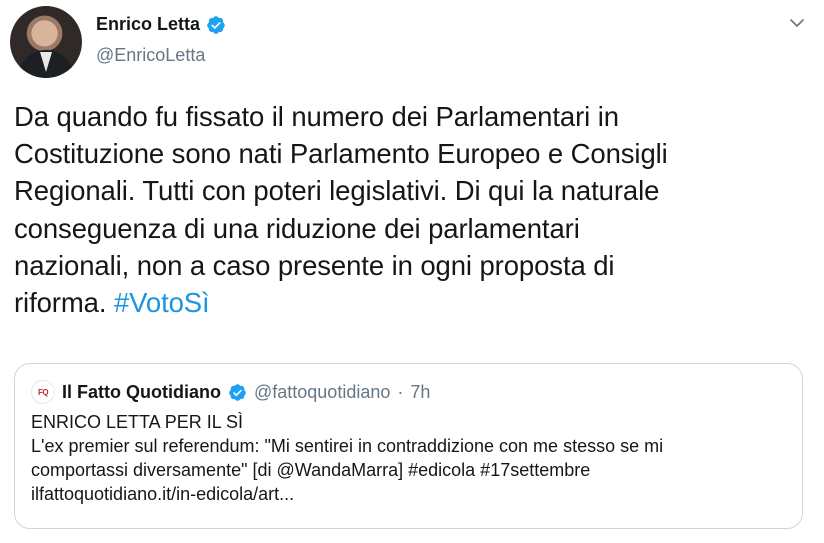 This screenshot has width=824, height=543. What do you see at coordinates (797, 23) in the screenshot?
I see `chevron-down-icon` at bounding box center [797, 23].